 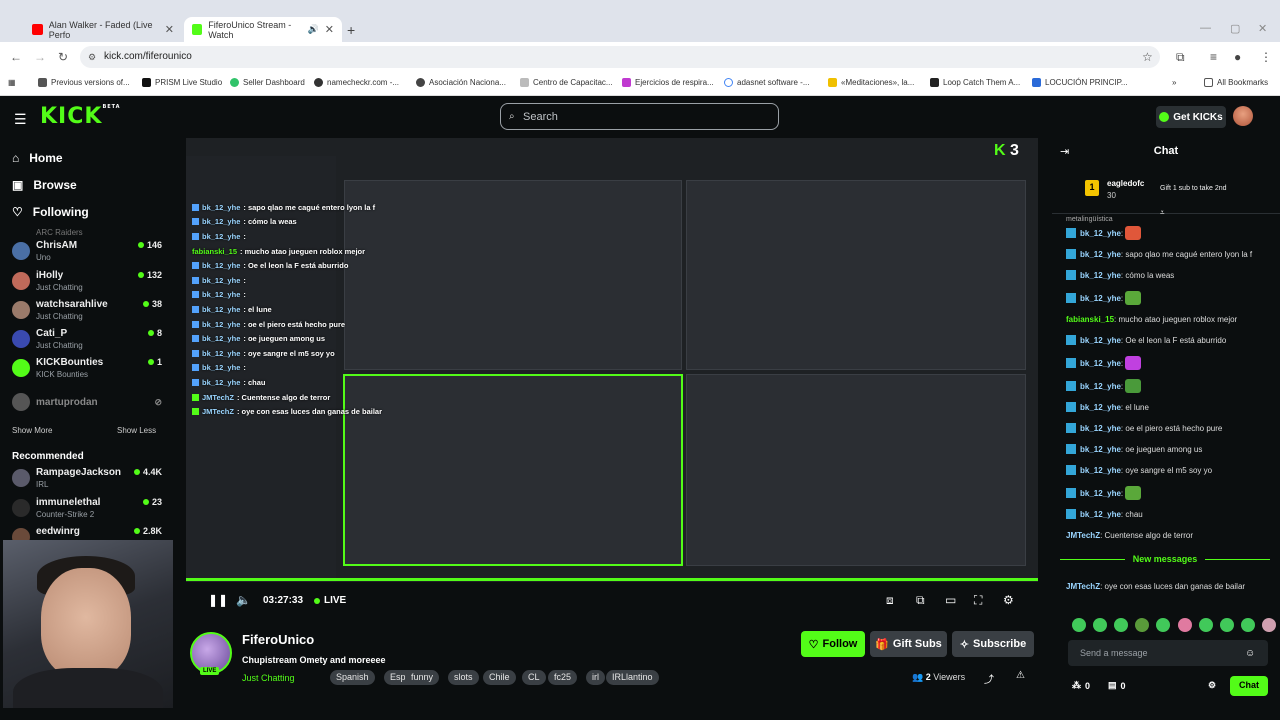 I want to click on sidebar-channel: ChrisAM Uno 146, so click(x=87, y=252).